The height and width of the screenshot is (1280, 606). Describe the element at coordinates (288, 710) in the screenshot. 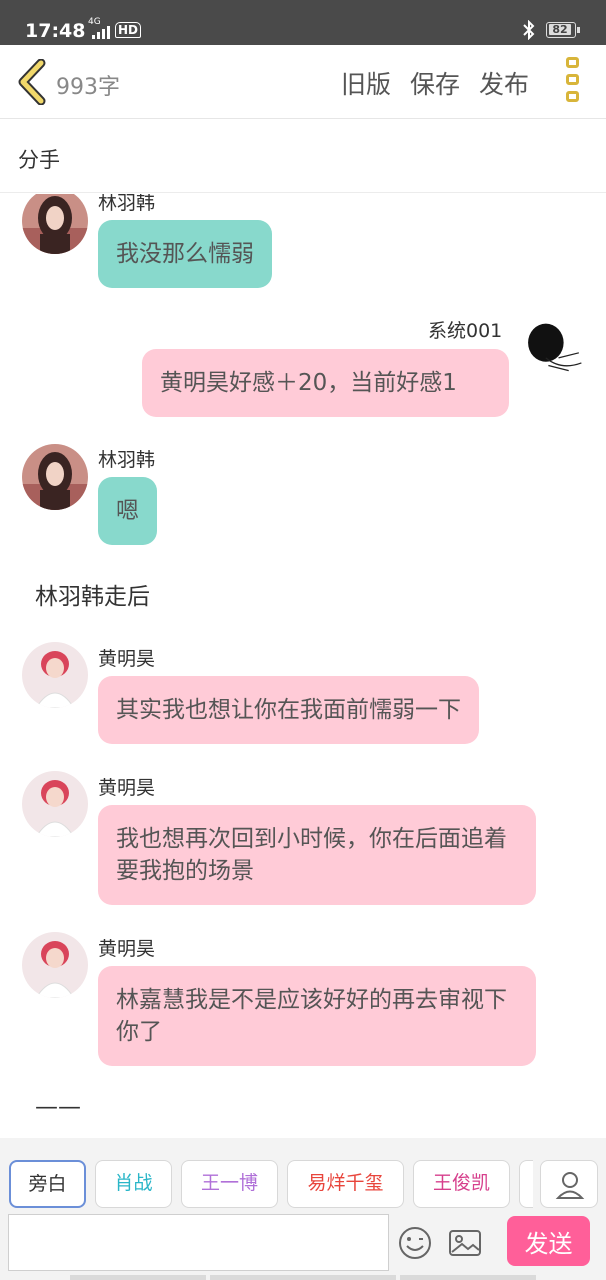

I see `message-bubble: 其实我也想让你在我面前懦弱一下` at that location.